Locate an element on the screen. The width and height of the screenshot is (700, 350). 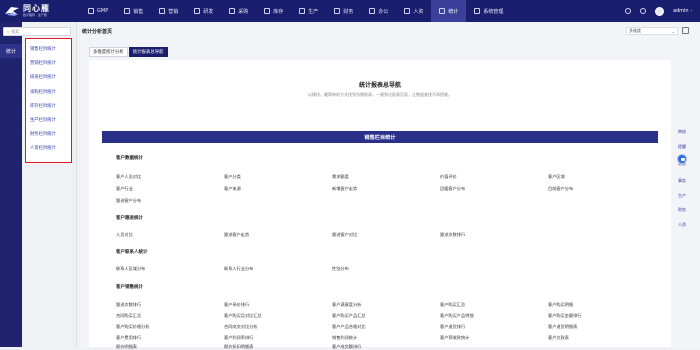
report-link: 销售利润统计 is located at coordinates (344, 338).